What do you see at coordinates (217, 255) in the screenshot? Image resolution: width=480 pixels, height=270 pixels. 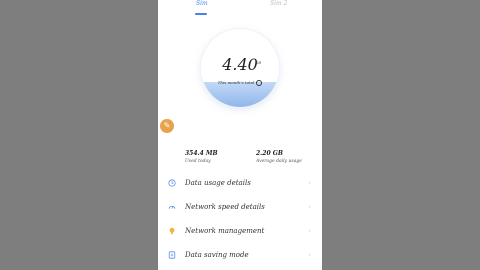 I see `menu-label: Data saving mode` at bounding box center [217, 255].